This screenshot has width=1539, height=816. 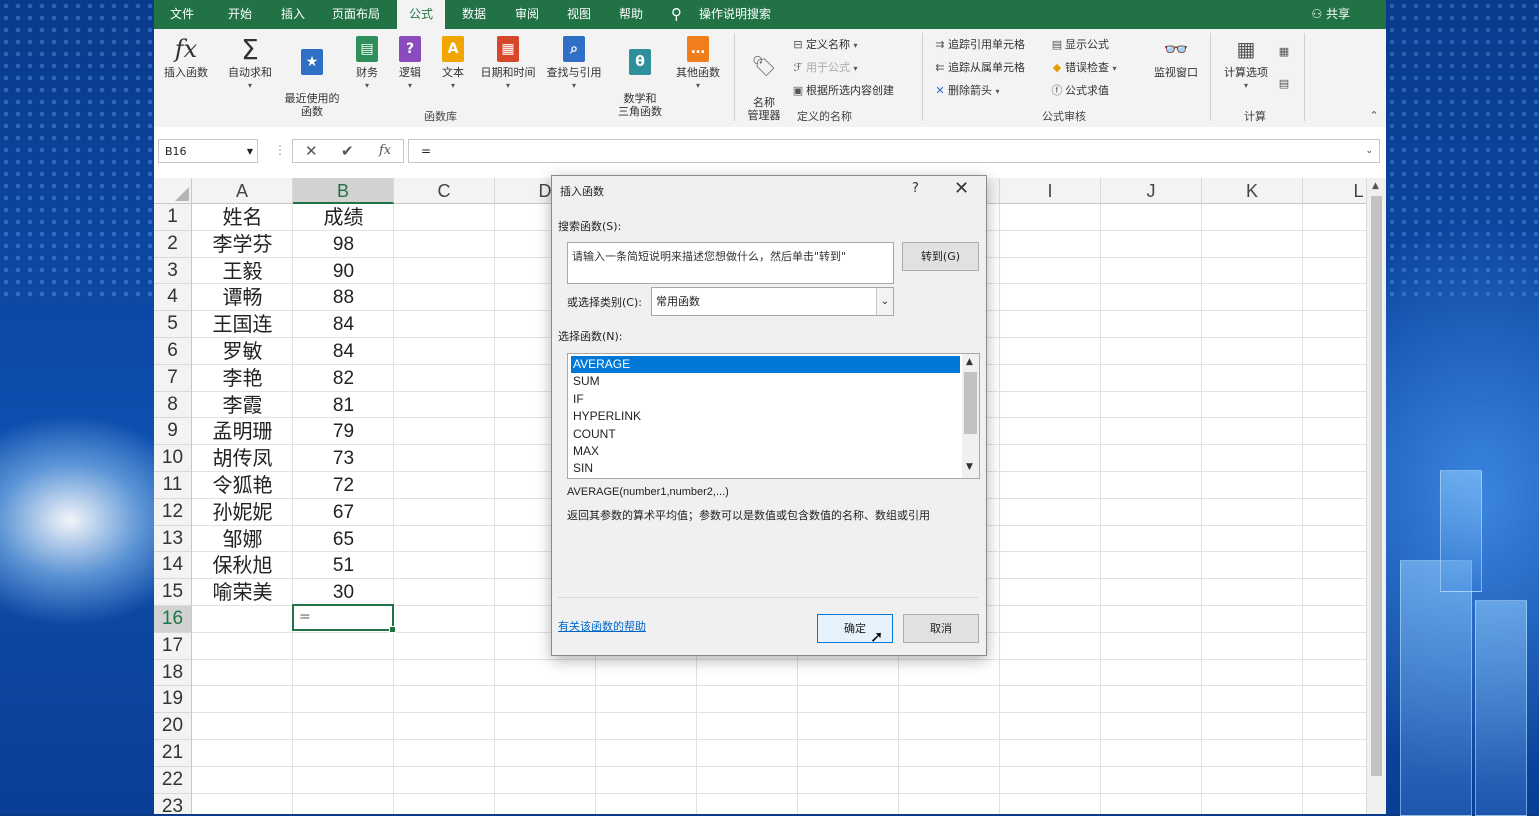 I want to click on function-list-scrollbar: ▲ ▼, so click(x=970, y=416).